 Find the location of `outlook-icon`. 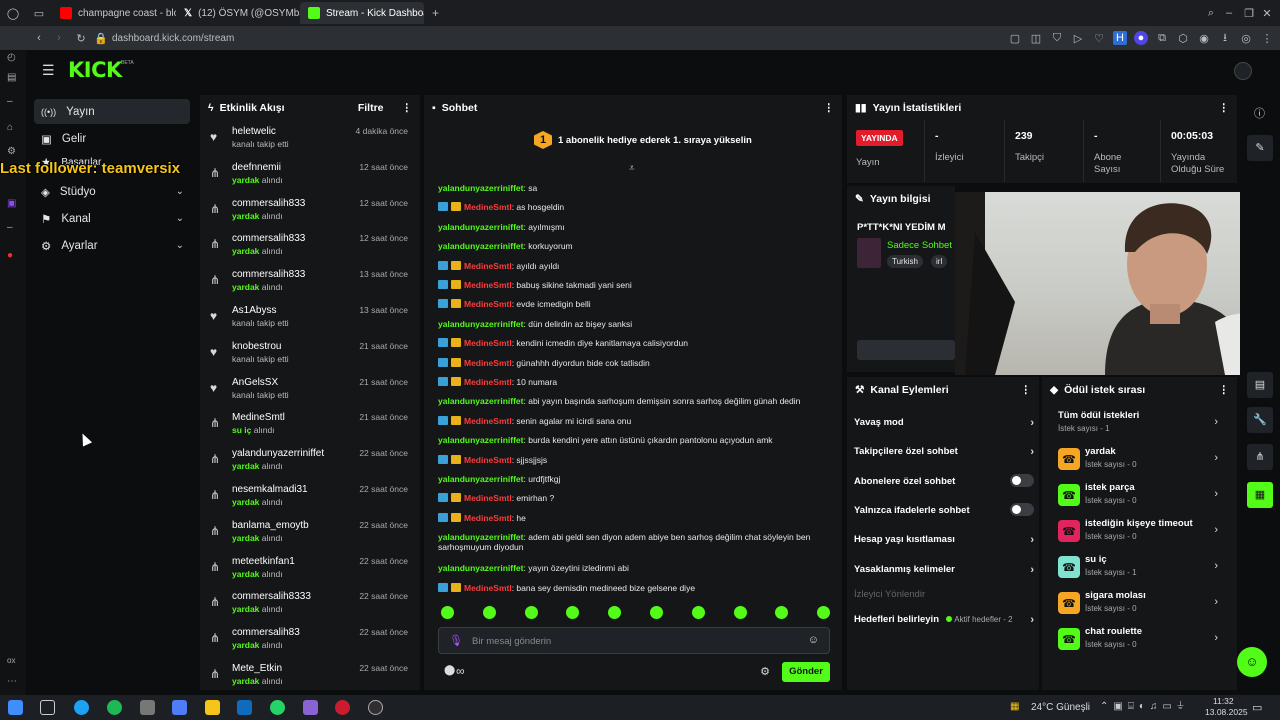

outlook-icon is located at coordinates (244, 707).